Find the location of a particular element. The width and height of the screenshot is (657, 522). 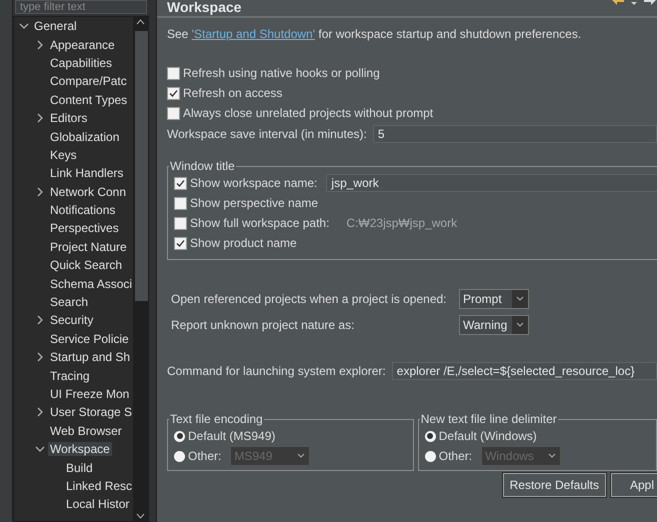

tree-item: Build is located at coordinates (79, 467).